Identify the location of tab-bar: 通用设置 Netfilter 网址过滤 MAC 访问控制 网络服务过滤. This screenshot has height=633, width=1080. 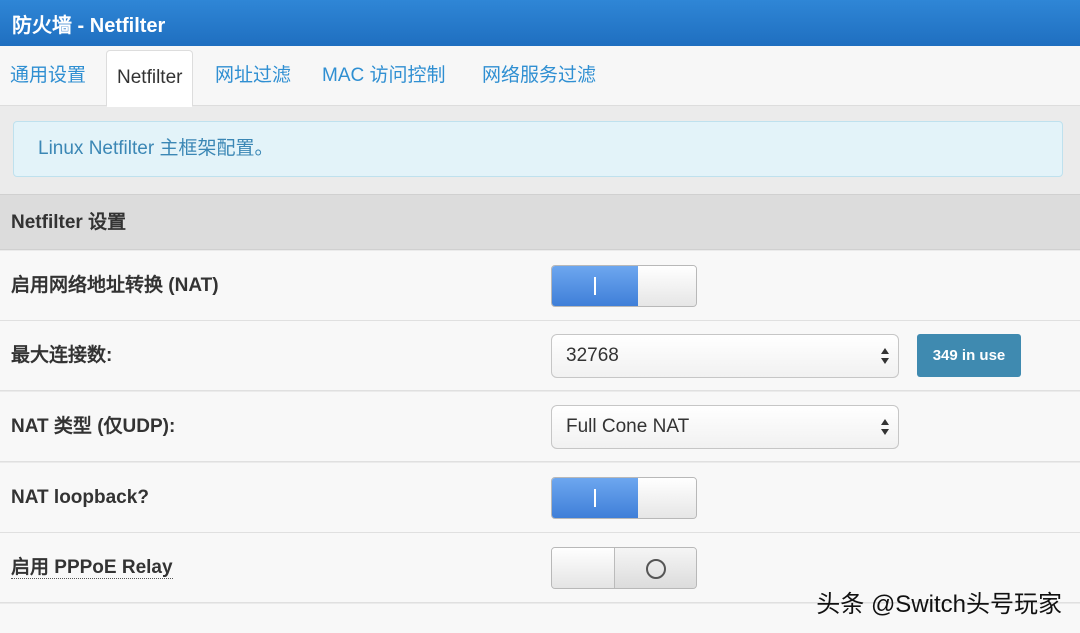
(540, 76).